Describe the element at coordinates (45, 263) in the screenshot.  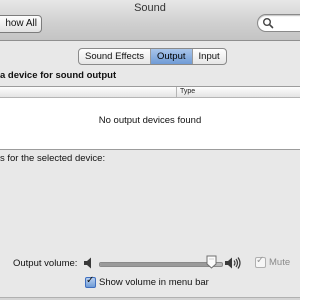
I see `output-volume-label: Output volume:` at that location.